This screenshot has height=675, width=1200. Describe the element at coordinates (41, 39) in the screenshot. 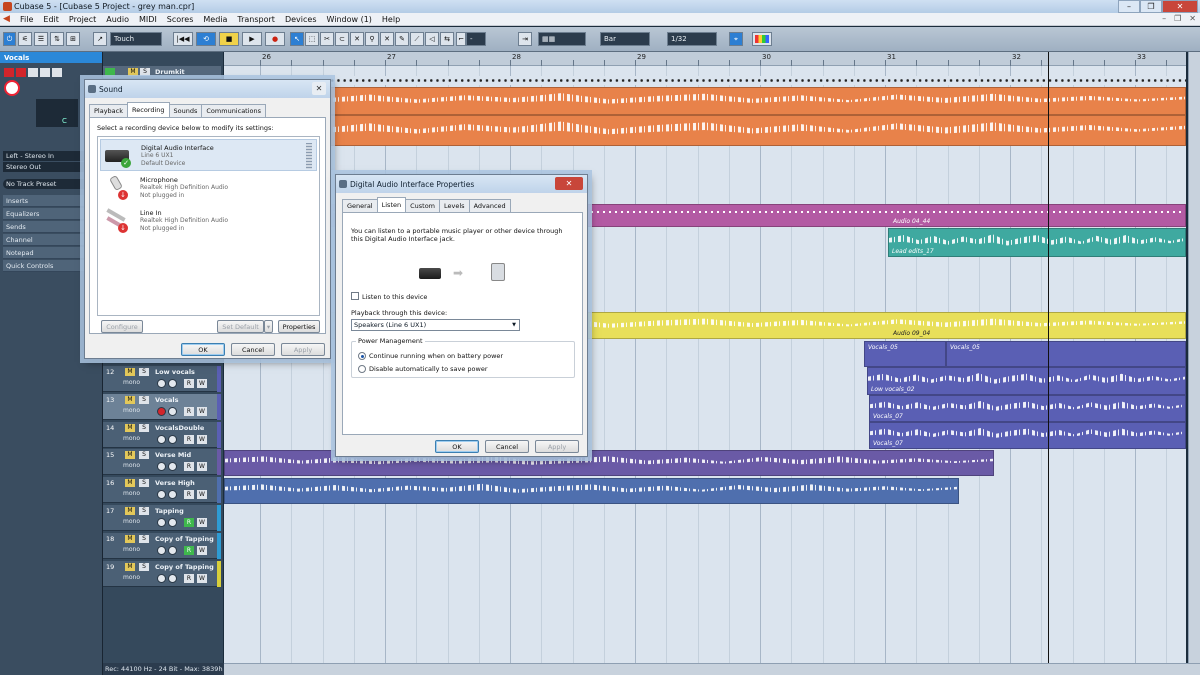

I see `window-layout-icon: ☰` at that location.